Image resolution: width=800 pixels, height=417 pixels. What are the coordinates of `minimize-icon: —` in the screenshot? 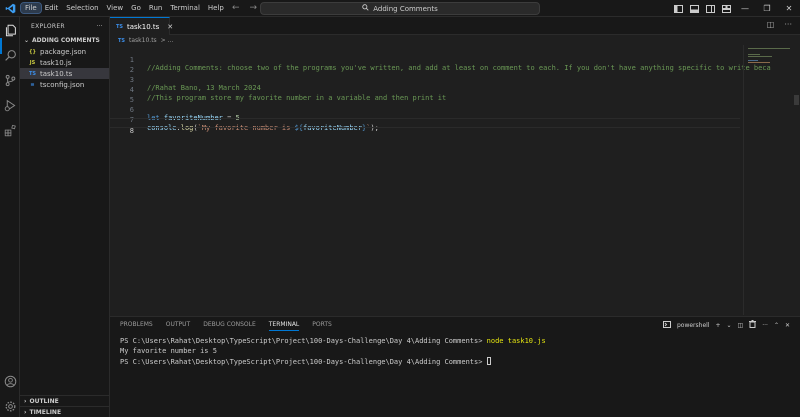 It's located at (745, 8).